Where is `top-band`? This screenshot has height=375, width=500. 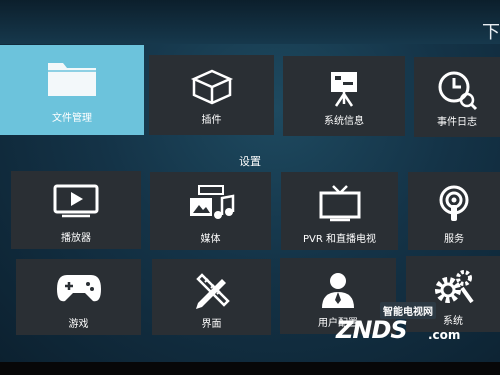 top-band is located at coordinates (250, 22).